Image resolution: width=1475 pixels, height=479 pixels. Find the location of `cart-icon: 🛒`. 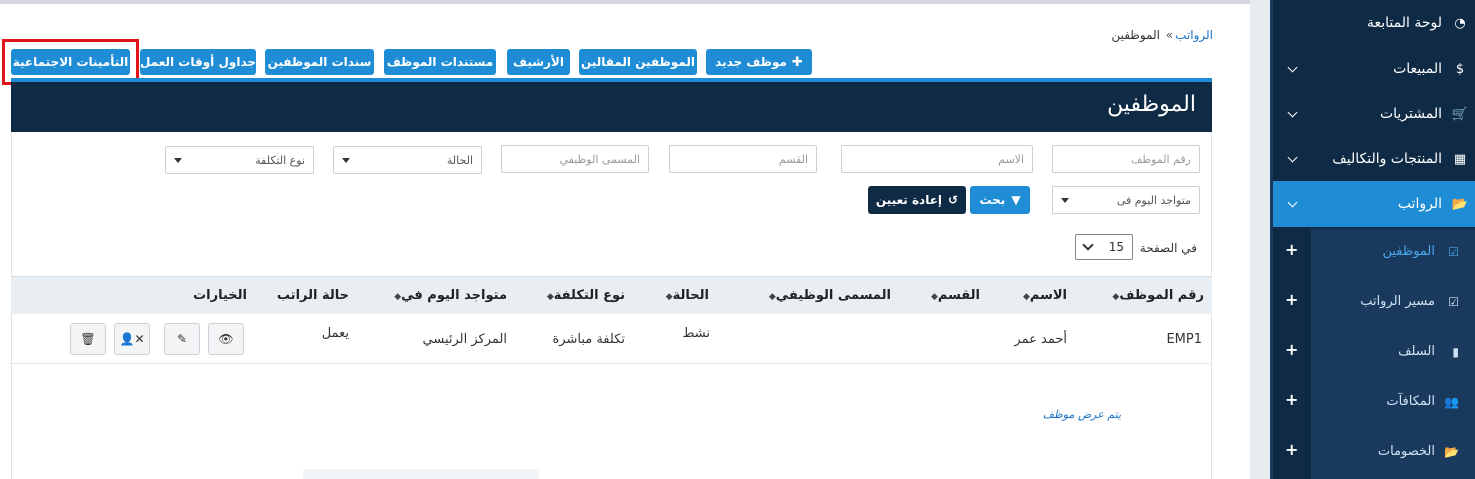

cart-icon: 🛒 is located at coordinates (1459, 114).